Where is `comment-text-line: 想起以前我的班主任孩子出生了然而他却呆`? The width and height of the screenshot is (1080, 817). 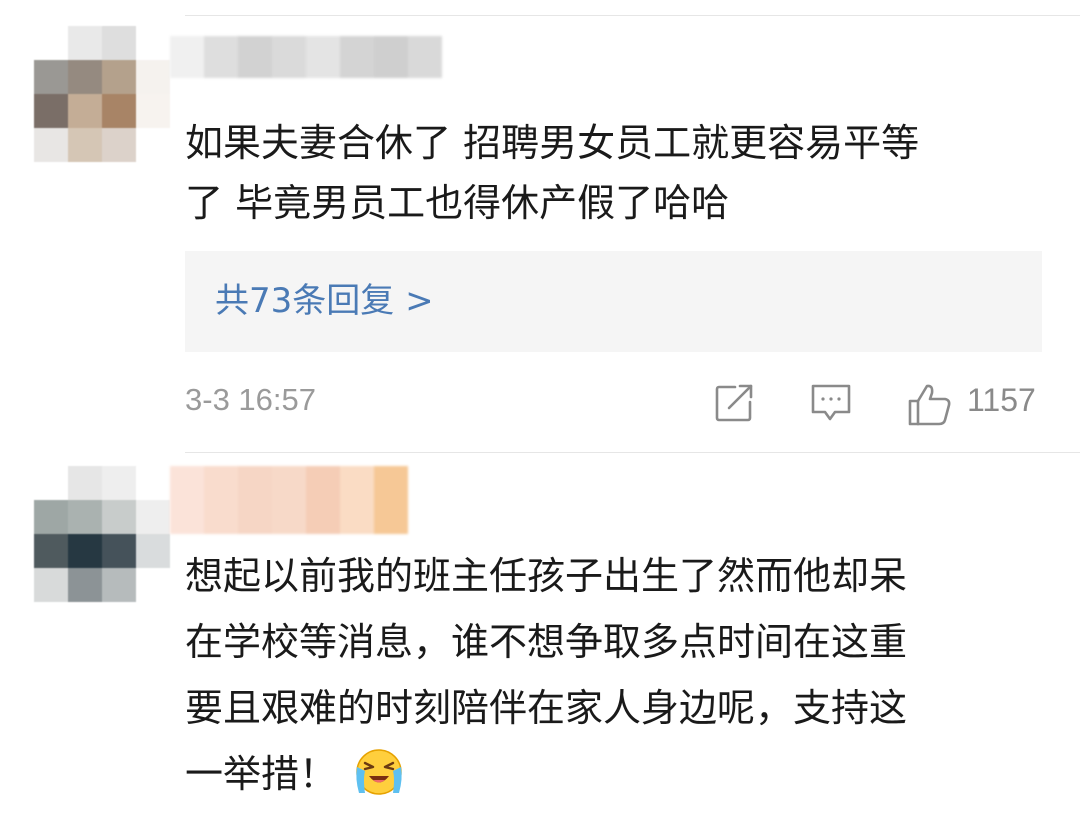 comment-text-line: 想起以前我的班主任孩子出生了然而他却呆 is located at coordinates (546, 576).